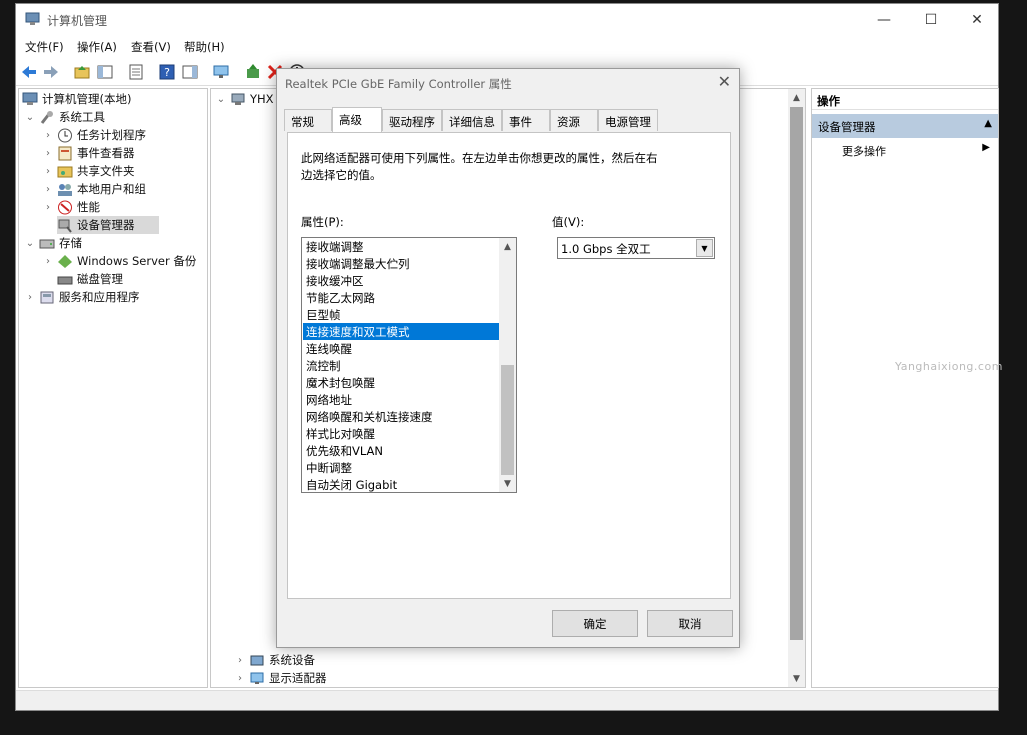 This screenshot has height=735, width=1027. Describe the element at coordinates (401, 365) in the screenshot. I see `property-item: 流控制` at that location.